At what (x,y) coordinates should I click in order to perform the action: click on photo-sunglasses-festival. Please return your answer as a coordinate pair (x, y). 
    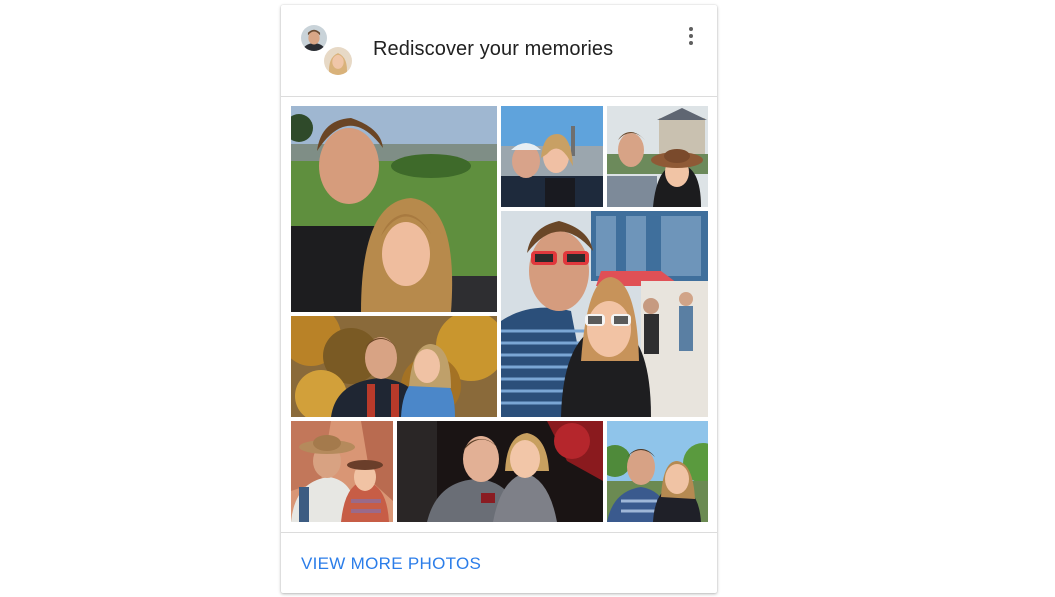
    Looking at the image, I should click on (604, 314).